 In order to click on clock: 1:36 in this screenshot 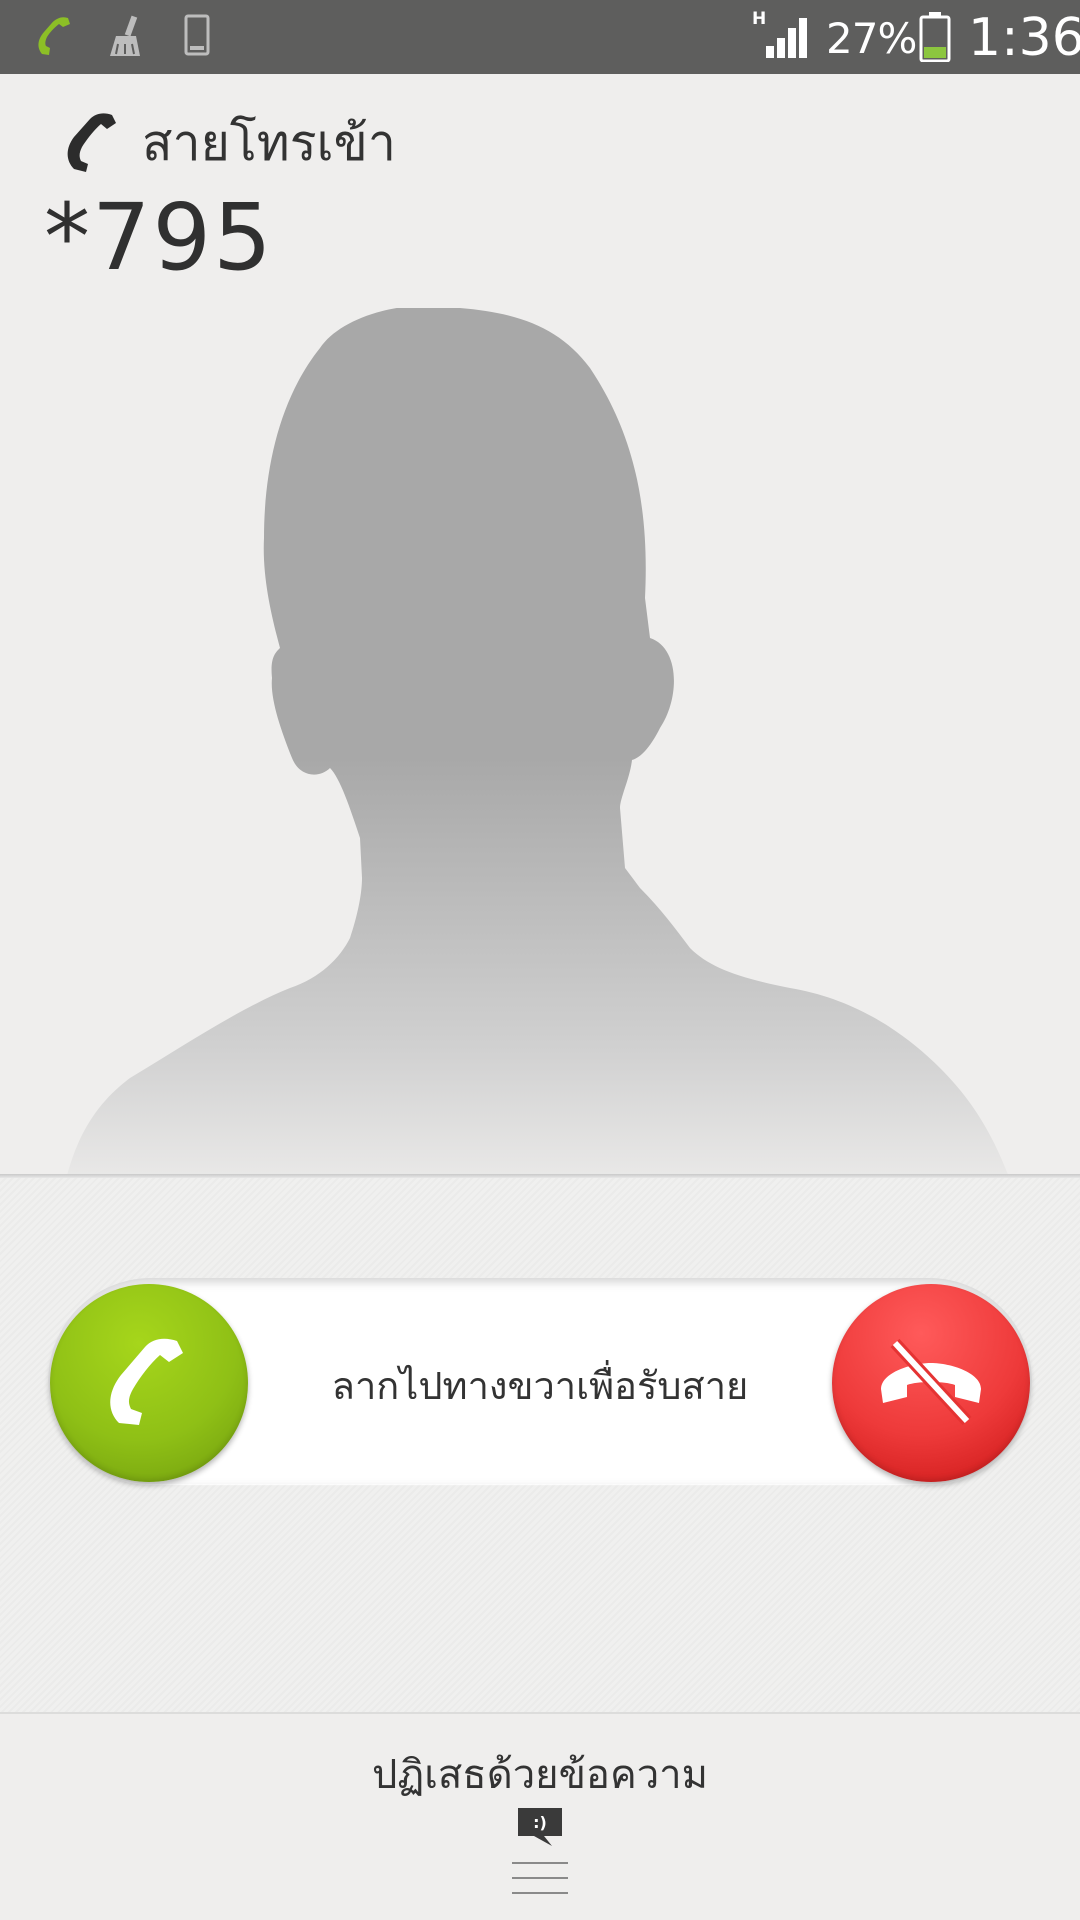, I will do `click(1024, 38)`.